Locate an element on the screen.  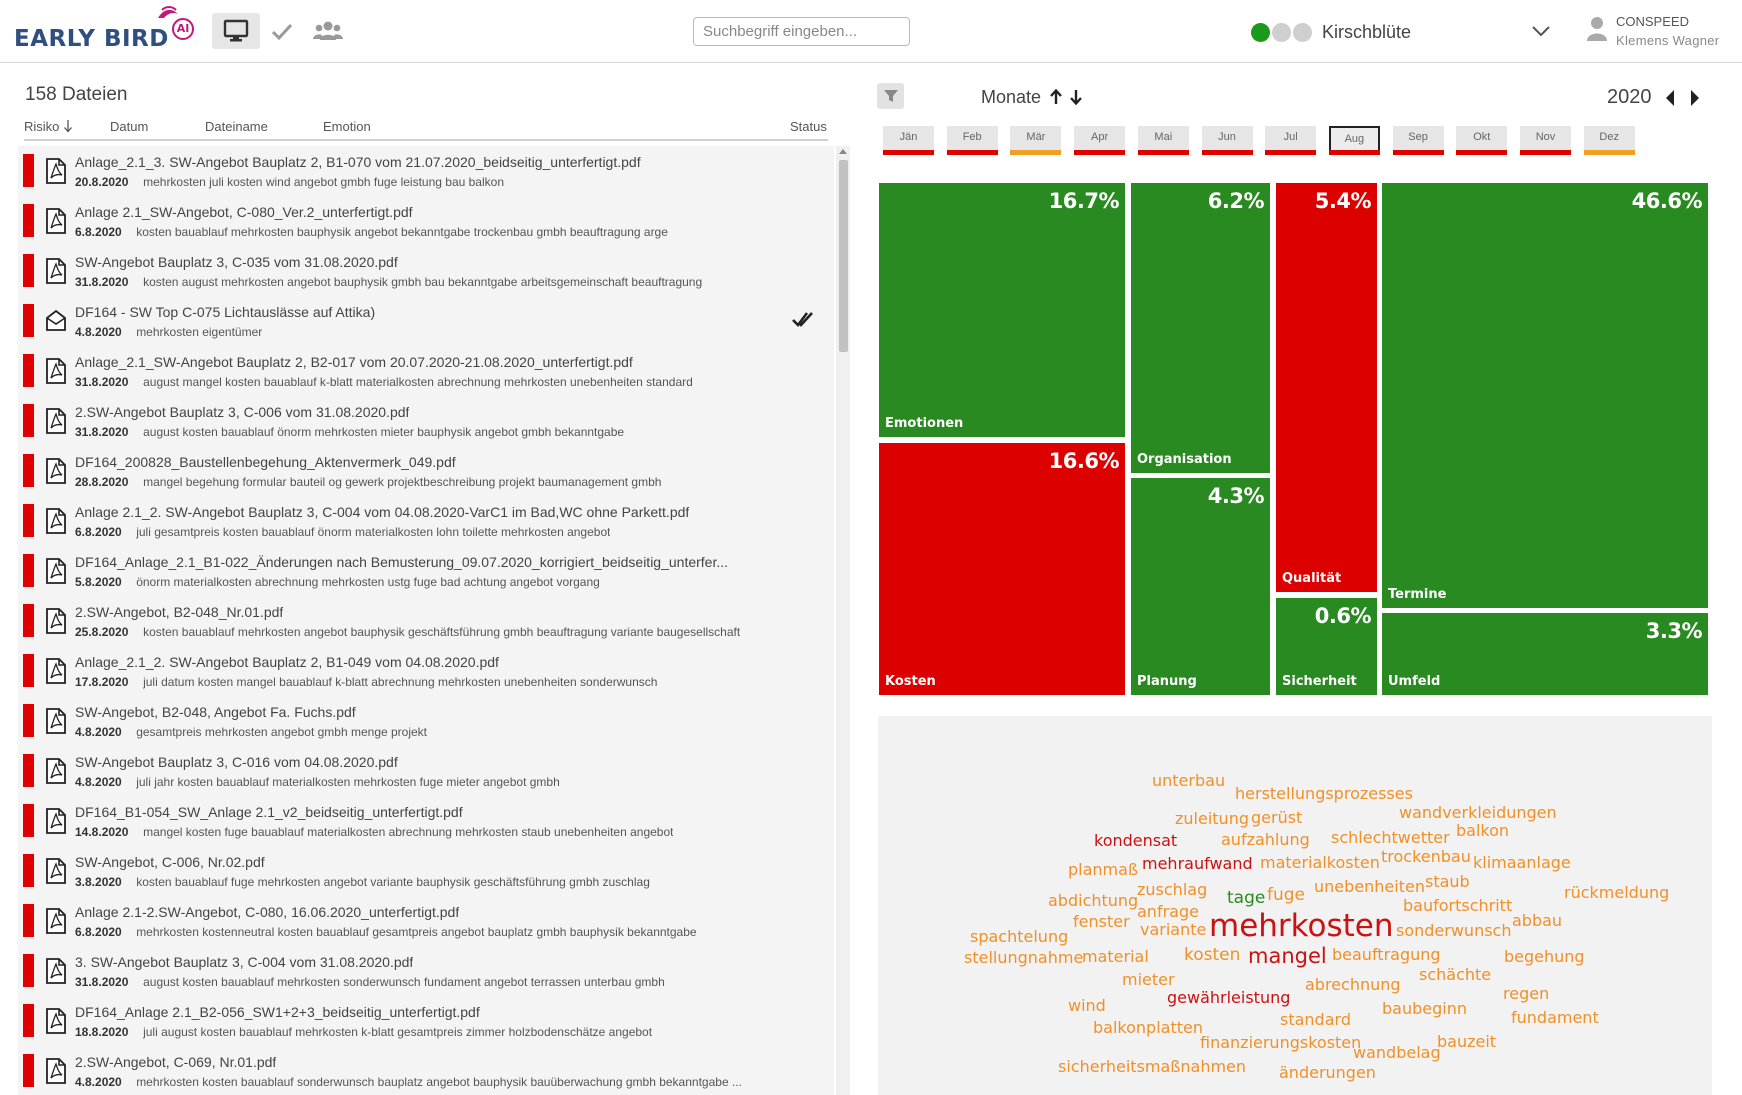
word-bauzeit: bauzeit is located at coordinates (1466, 1041).